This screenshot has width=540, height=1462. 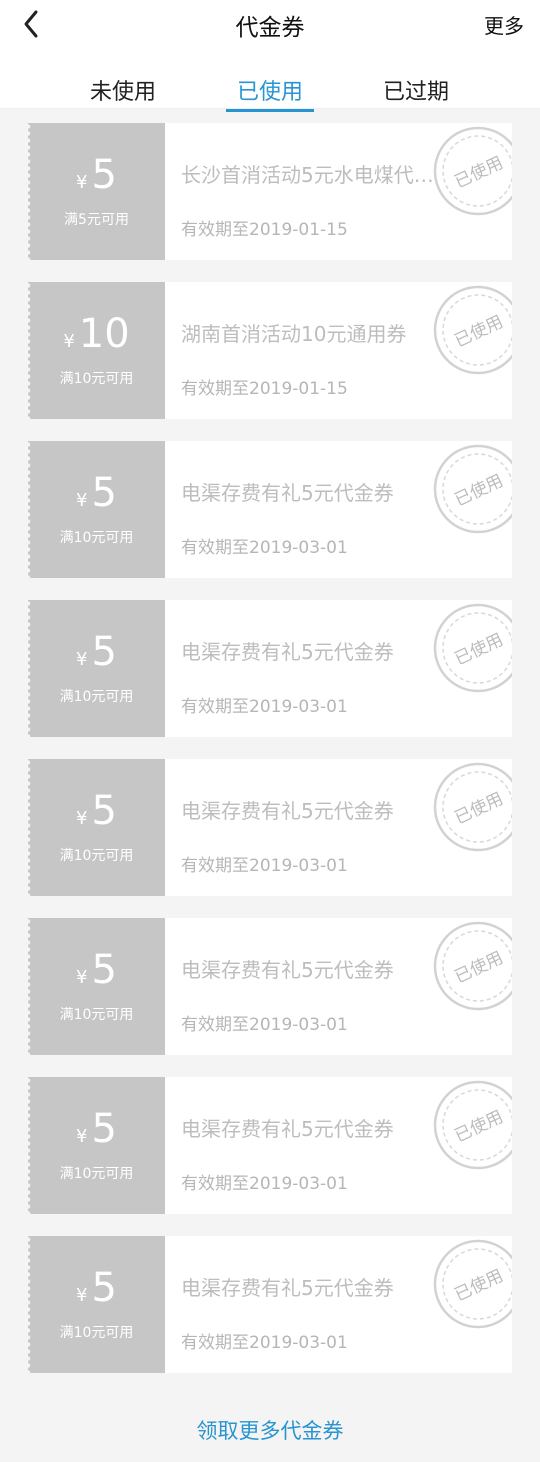 I want to click on tab-unused: 未使用, so click(x=123, y=90).